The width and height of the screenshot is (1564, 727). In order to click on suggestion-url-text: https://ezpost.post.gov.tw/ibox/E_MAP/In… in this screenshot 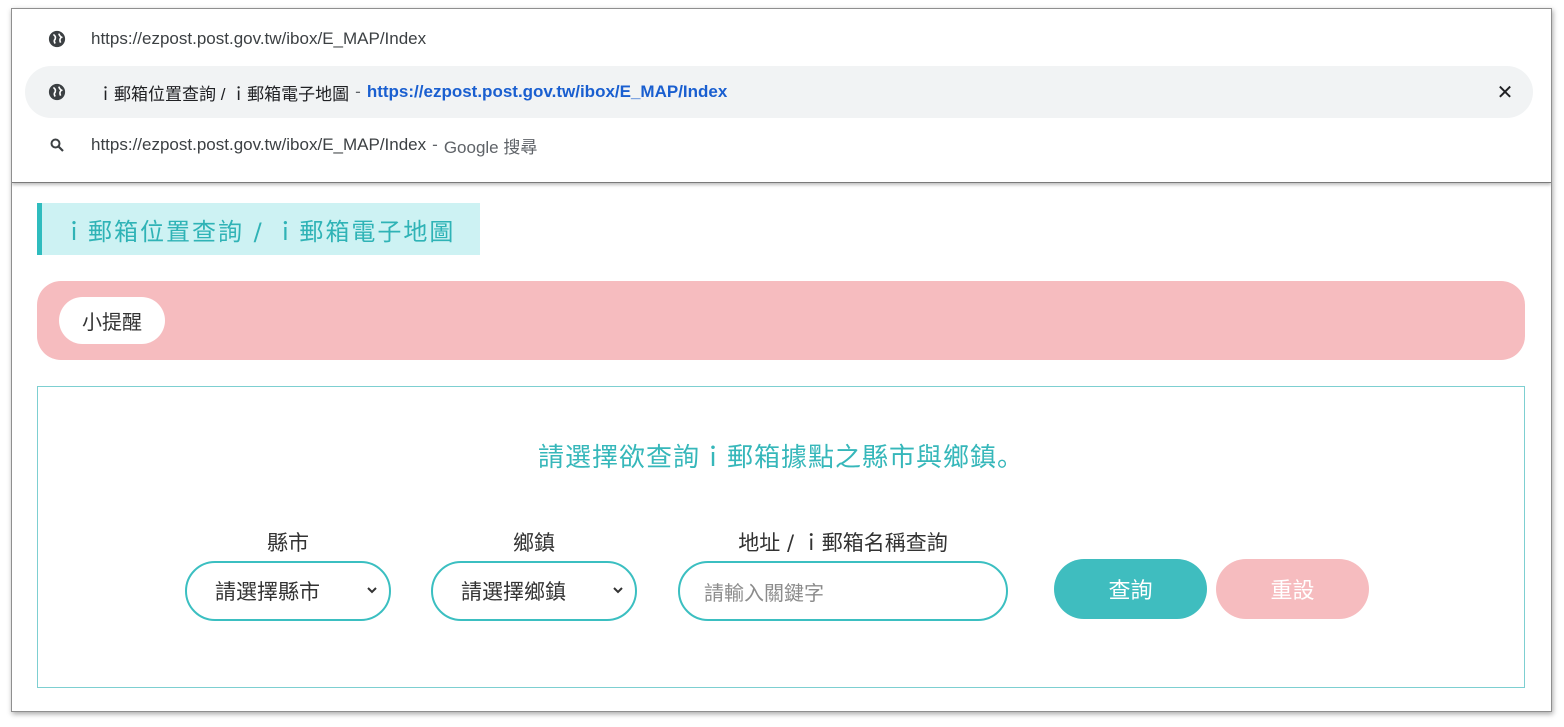, I will do `click(259, 38)`.